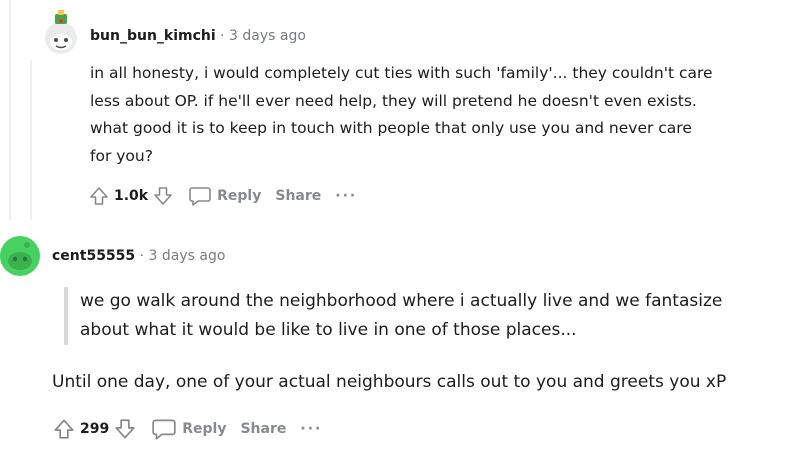  I want to click on comment-body-line: for you?, so click(121, 155).